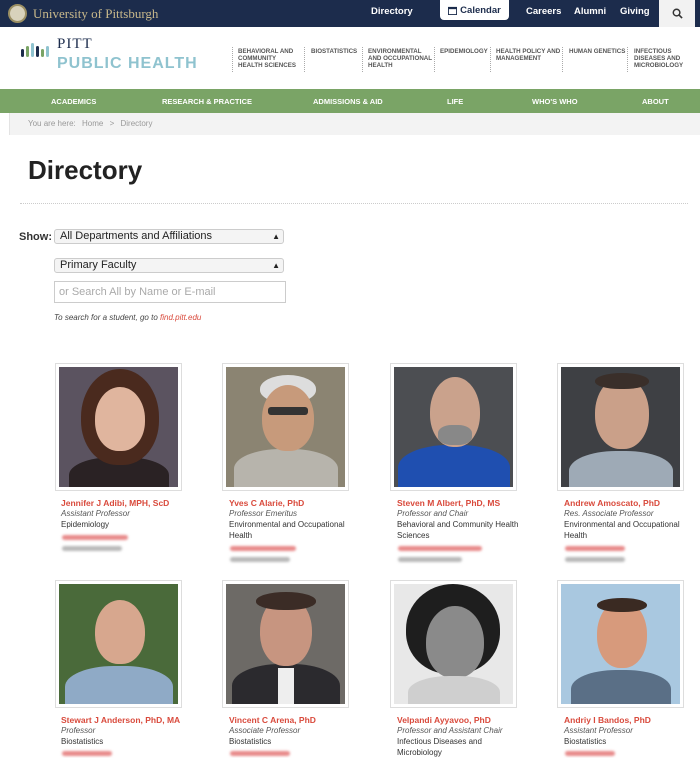  What do you see at coordinates (267, 58) in the screenshot?
I see `dept-link-bchs: BEHAVIORAL AND COMMUNITY HEALTH SCIENCES` at bounding box center [267, 58].